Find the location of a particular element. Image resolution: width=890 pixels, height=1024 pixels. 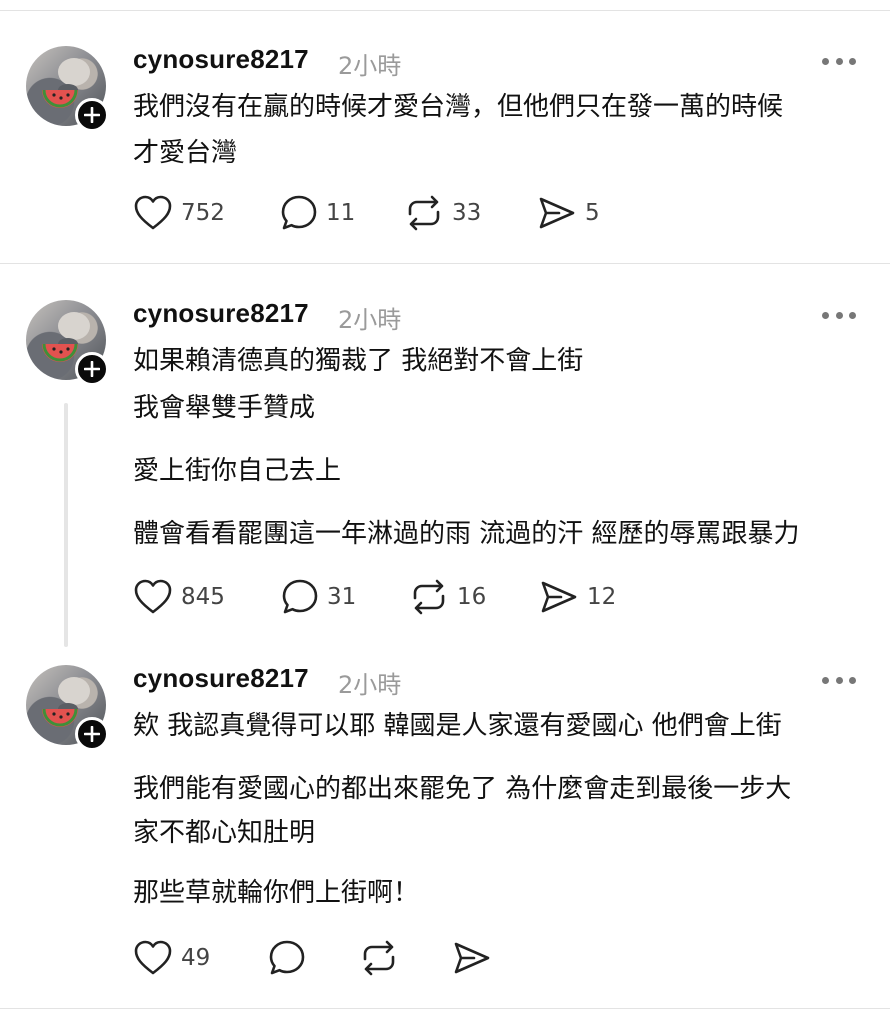

post-text-line: 體會看看罷團這一年淋過的雨 流過的汗 經歷的辱罵跟暴力 is located at coordinates (466, 534).